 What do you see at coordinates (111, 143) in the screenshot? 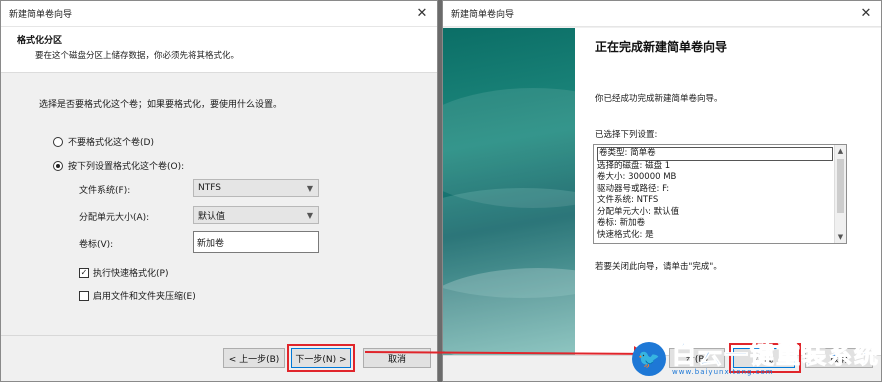
I see `radio-label: 不要格式化这个卷(D)` at bounding box center [111, 143].